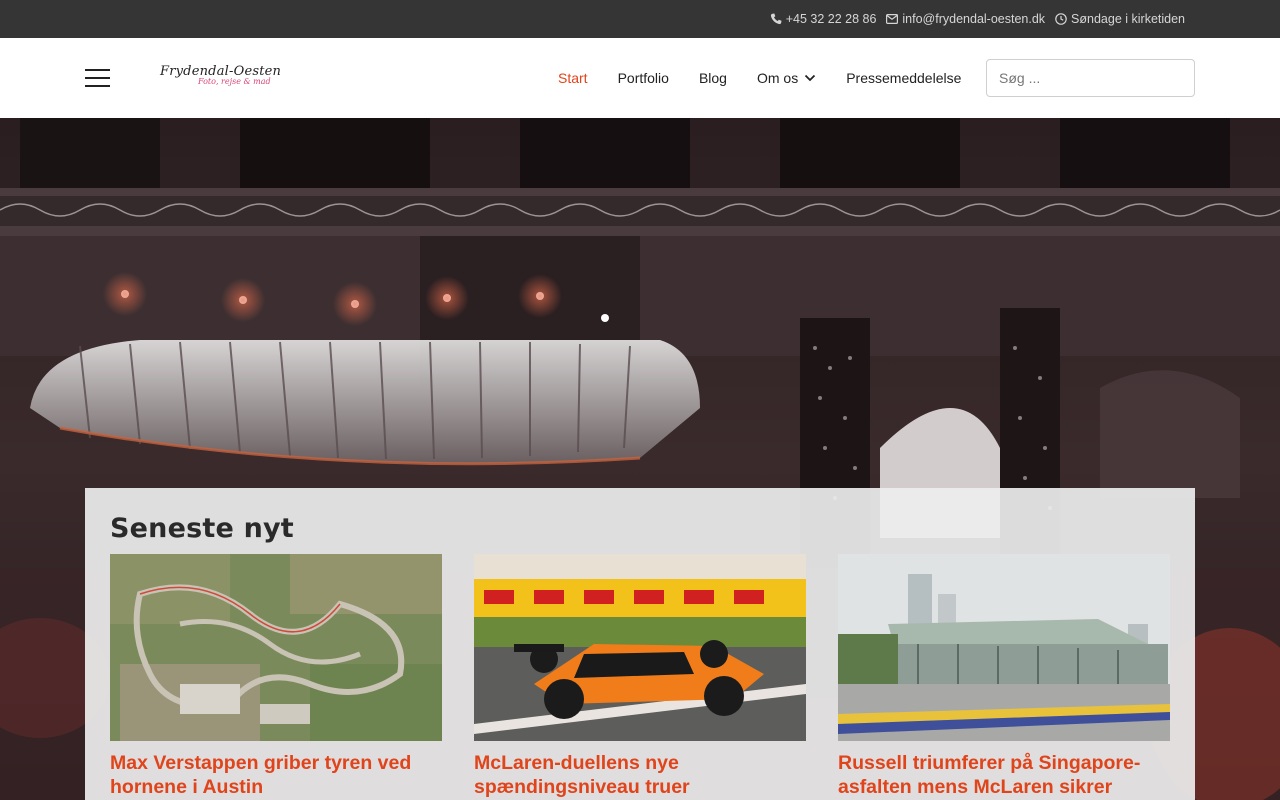 This screenshot has height=800, width=1280. I want to click on nav-item-portfolio: Portfolio, so click(643, 78).